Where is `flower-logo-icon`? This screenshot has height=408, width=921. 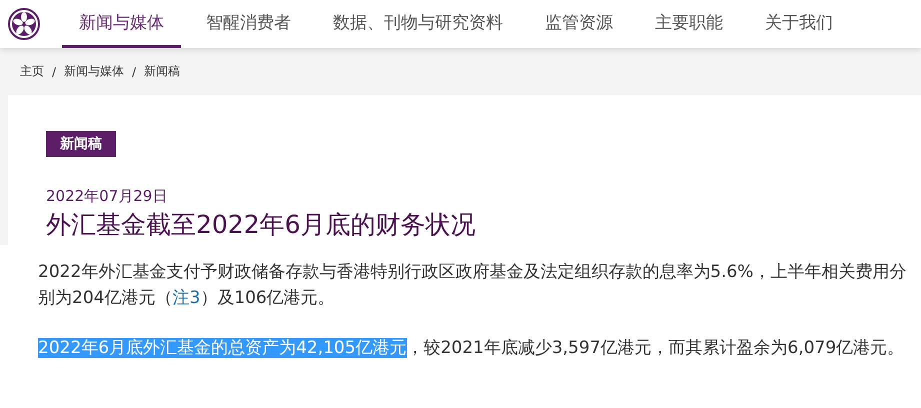 flower-logo-icon is located at coordinates (24, 24).